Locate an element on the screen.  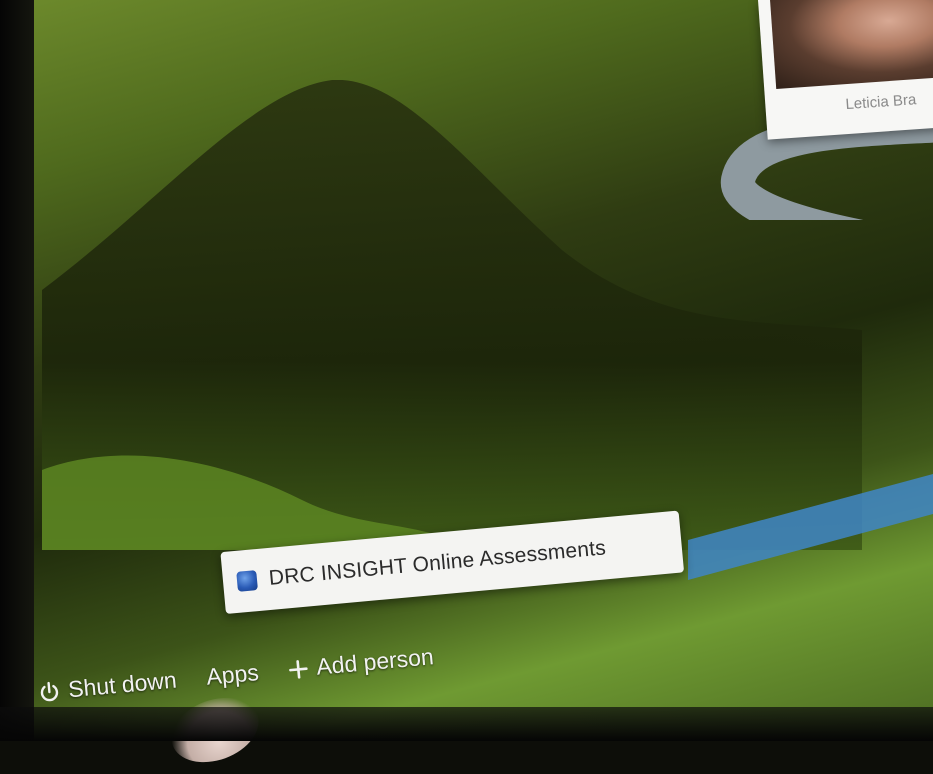
add-person-label: Add person is located at coordinates (375, 661).